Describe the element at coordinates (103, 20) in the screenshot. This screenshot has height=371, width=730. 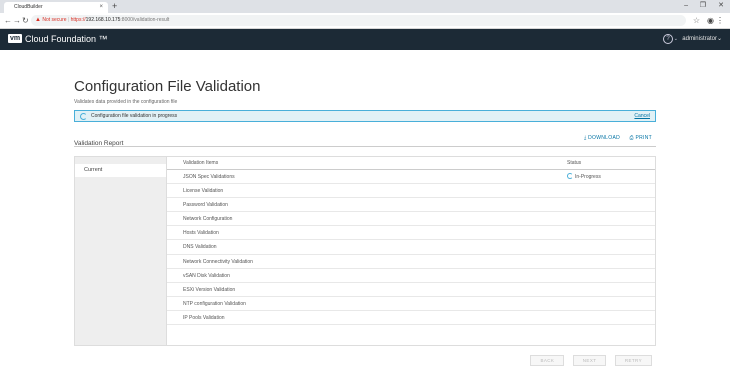
I see `url-host: 192.168.10.175` at that location.